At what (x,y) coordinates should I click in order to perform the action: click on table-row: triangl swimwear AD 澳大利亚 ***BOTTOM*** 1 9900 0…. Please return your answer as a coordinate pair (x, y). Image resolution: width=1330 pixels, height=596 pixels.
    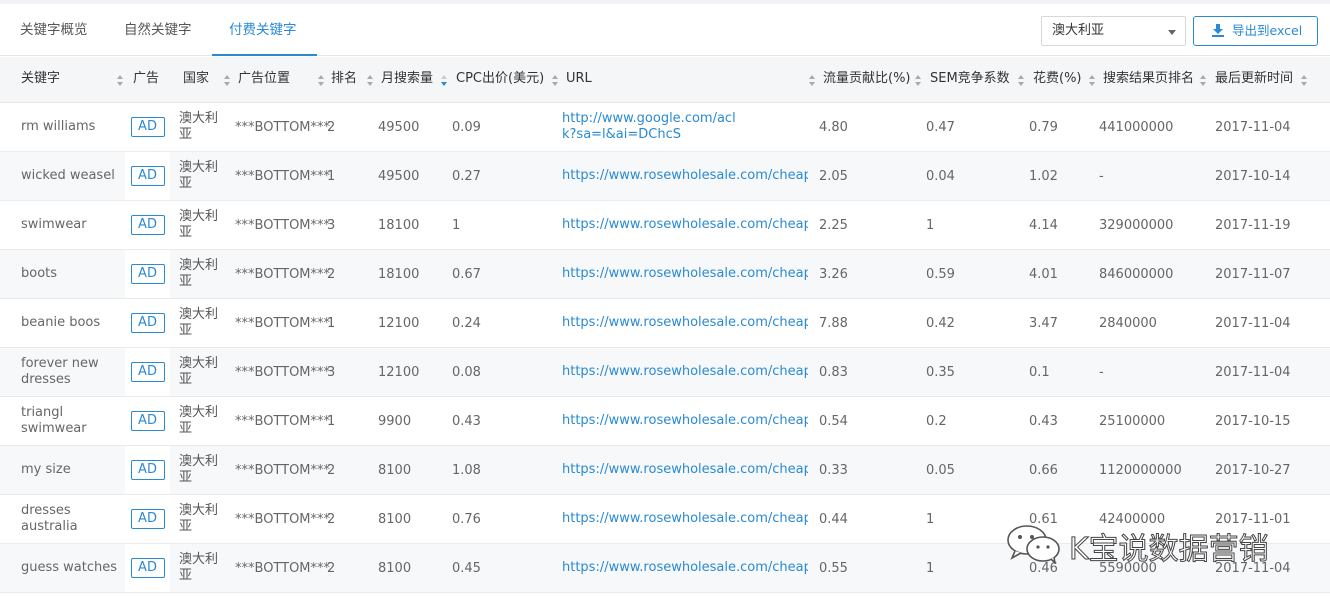
    Looking at the image, I should click on (665, 421).